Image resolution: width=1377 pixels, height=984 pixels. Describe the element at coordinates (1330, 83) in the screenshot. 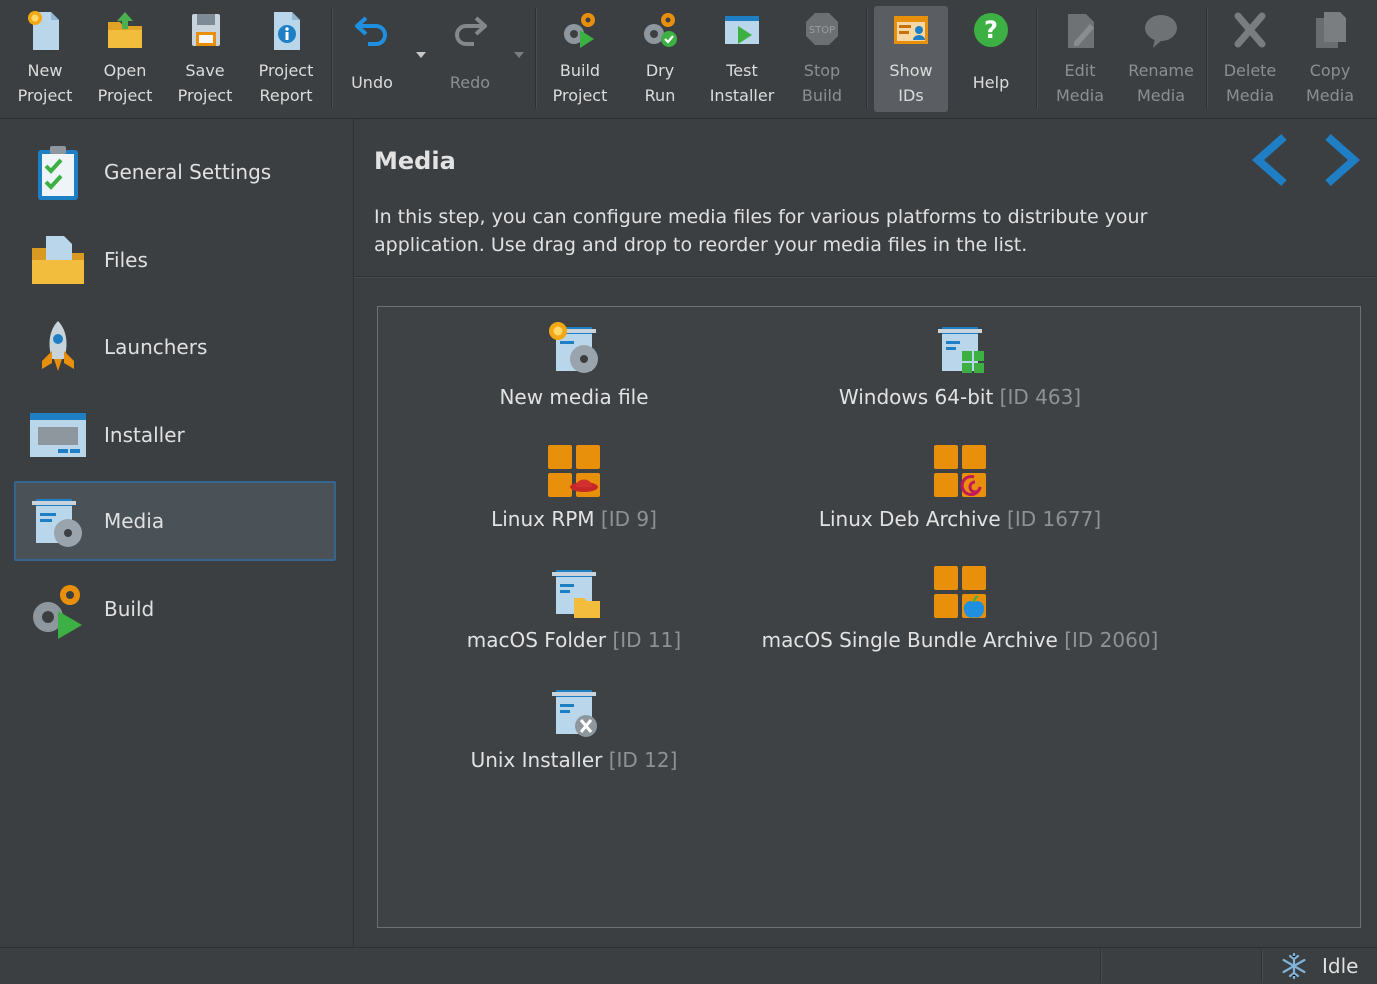

I see `copy-media-label: Copy Media` at that location.